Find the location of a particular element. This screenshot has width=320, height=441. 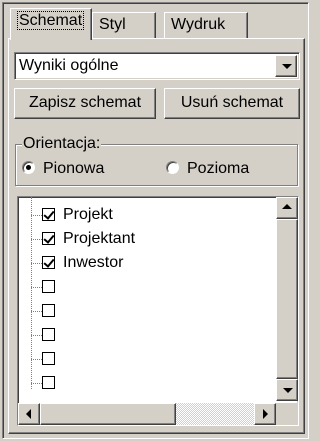

radio-pionowa: Pionowa is located at coordinates (63, 169).